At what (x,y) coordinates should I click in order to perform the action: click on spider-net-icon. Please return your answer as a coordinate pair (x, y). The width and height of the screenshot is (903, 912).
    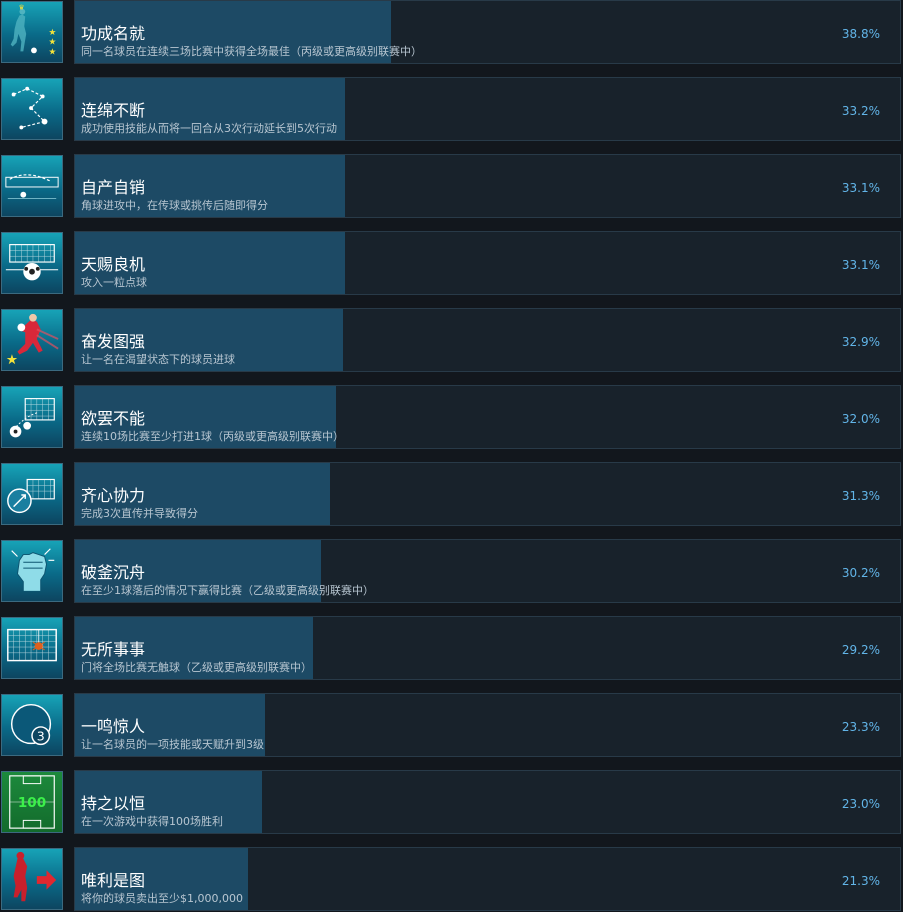
    Looking at the image, I should click on (32, 648).